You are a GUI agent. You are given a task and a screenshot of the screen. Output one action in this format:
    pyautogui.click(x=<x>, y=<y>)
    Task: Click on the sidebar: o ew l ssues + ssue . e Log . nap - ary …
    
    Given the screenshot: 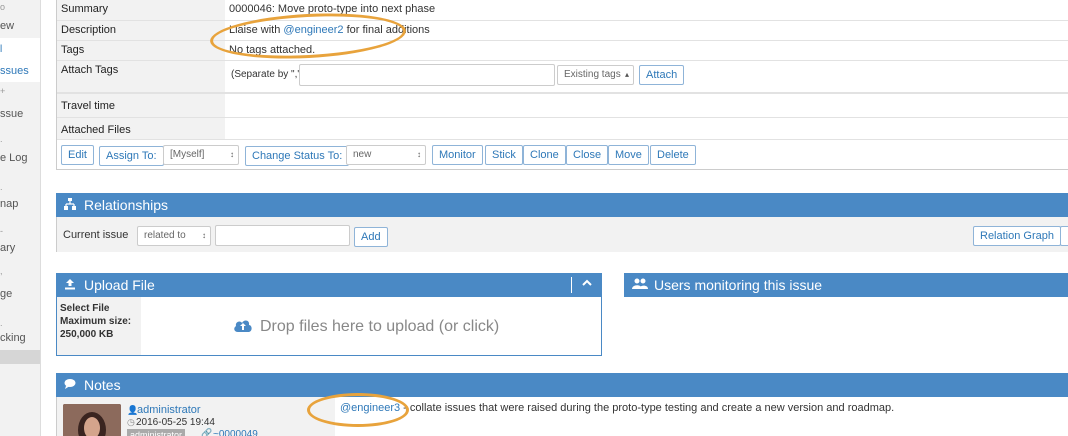 What is the action you would take?
    pyautogui.click(x=20, y=218)
    